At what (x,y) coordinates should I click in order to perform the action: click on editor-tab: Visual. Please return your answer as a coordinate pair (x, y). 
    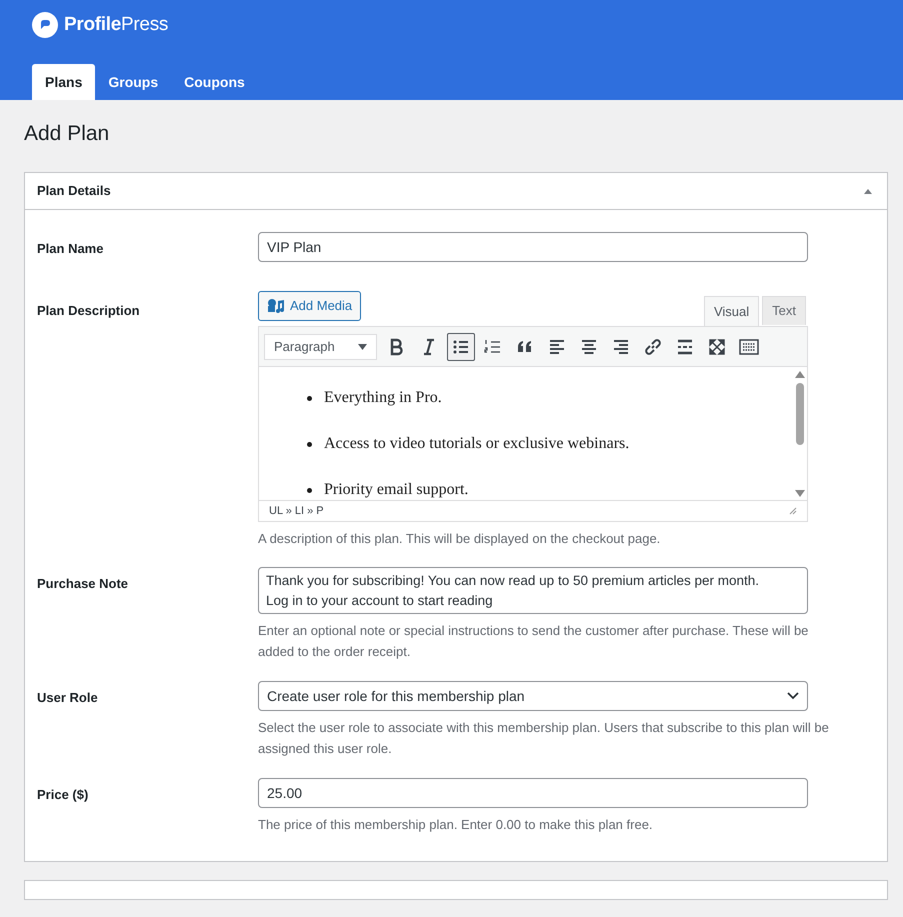
    Looking at the image, I should click on (732, 311).